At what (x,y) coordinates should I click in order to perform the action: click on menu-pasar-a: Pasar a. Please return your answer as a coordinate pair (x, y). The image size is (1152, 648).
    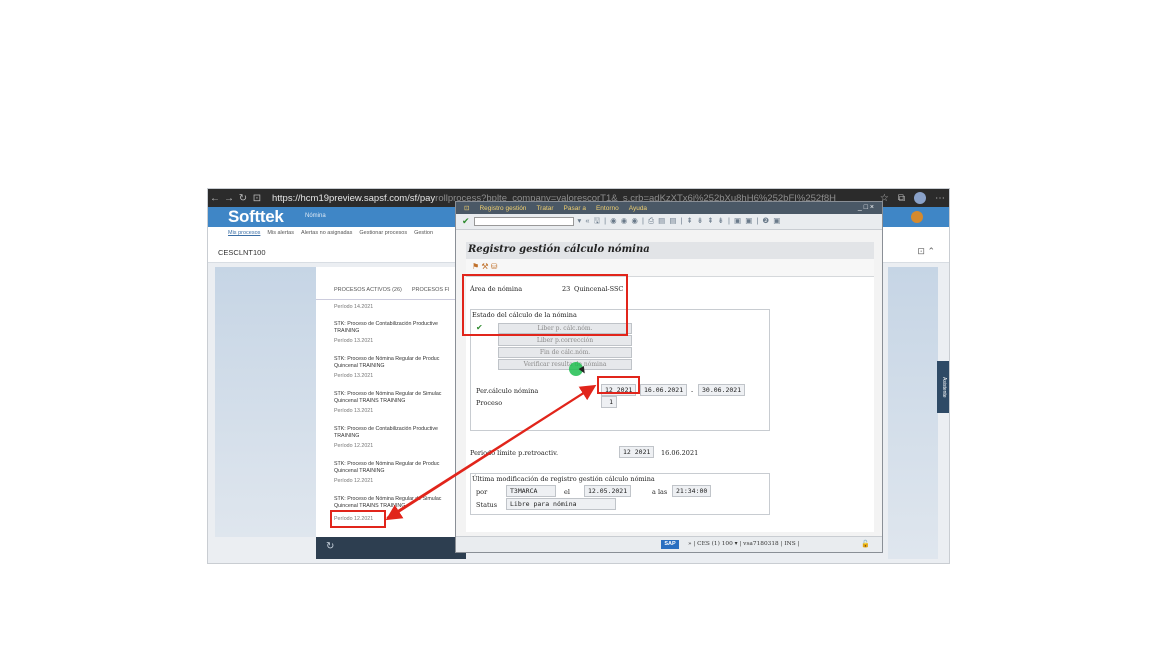
    Looking at the image, I should click on (575, 208).